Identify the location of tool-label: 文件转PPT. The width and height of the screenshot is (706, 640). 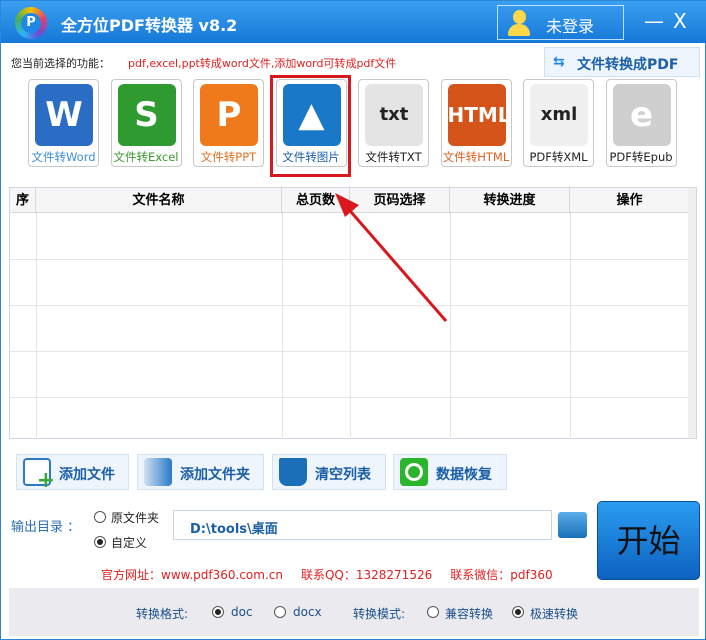
(228, 157).